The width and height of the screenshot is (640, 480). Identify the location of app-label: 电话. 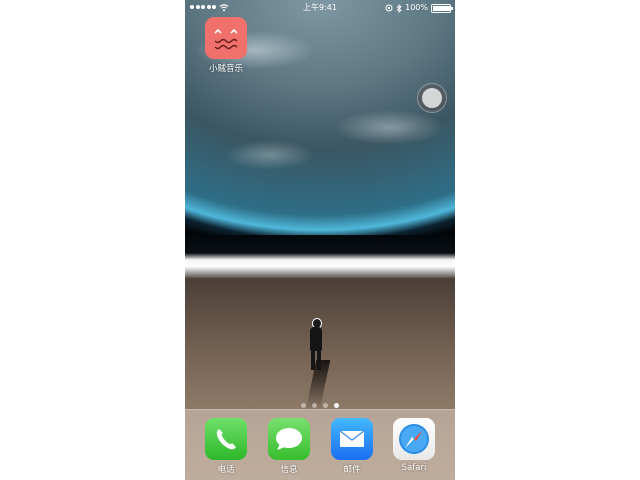
(226, 470).